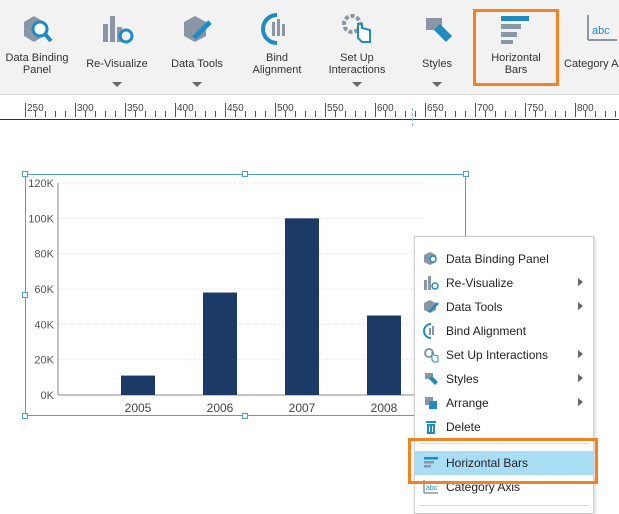 Image resolution: width=619 pixels, height=514 pixels. Describe the element at coordinates (437, 64) in the screenshot. I see `ribbon-label: Styles` at that location.